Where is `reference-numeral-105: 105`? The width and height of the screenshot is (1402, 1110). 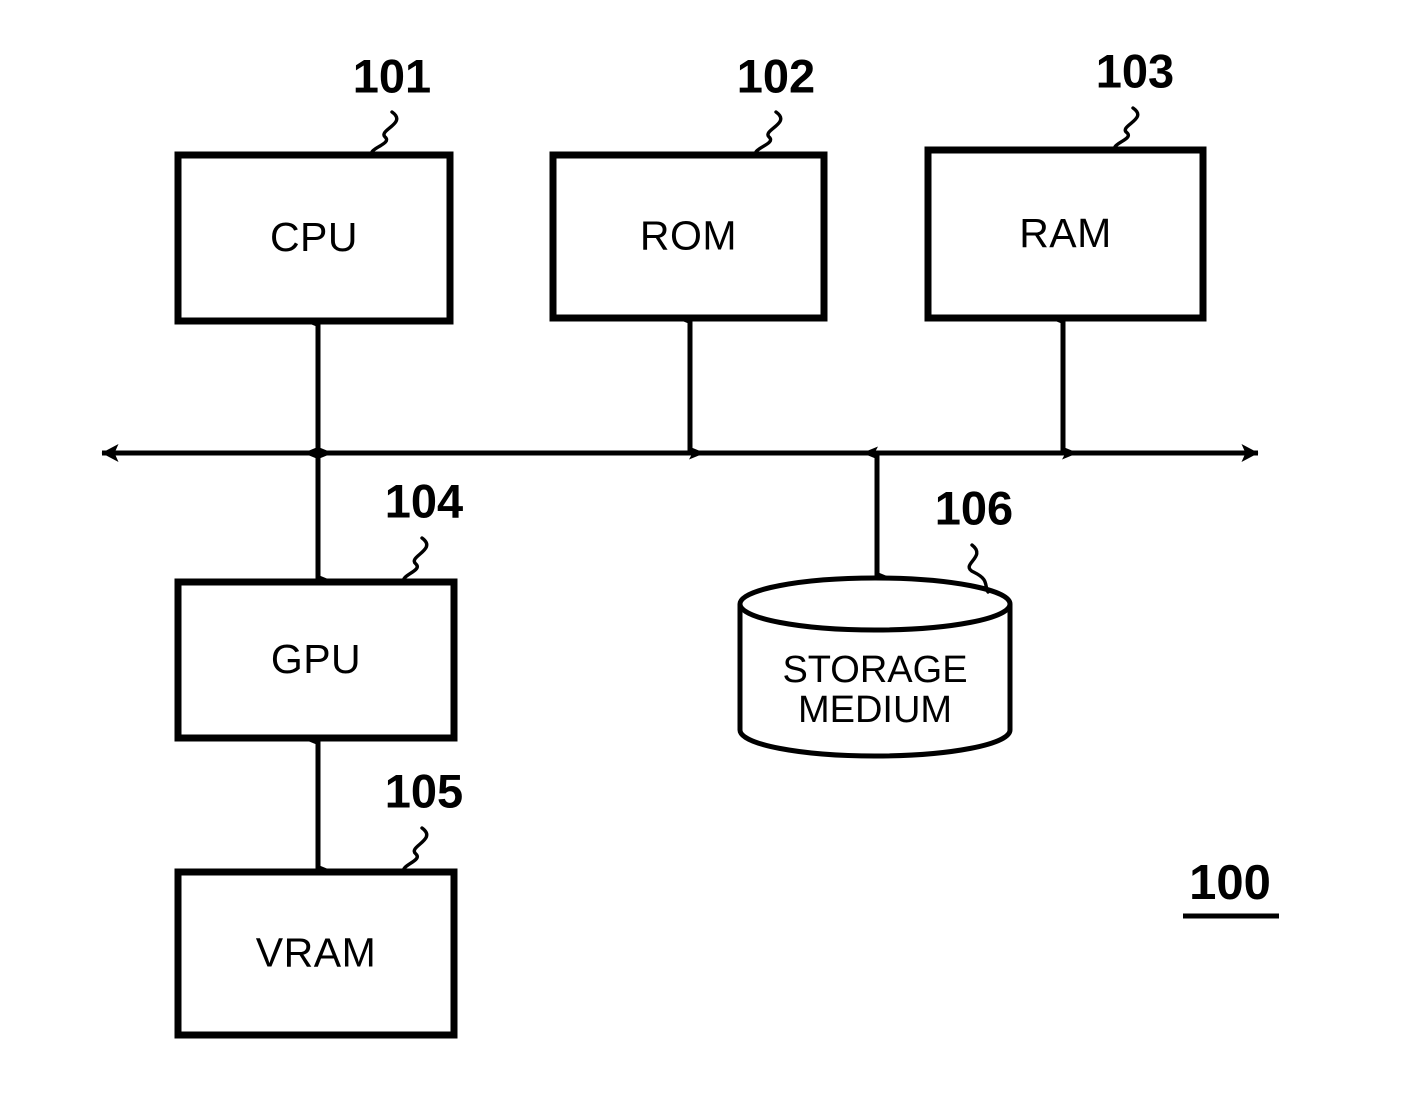 reference-numeral-105: 105 is located at coordinates (424, 790).